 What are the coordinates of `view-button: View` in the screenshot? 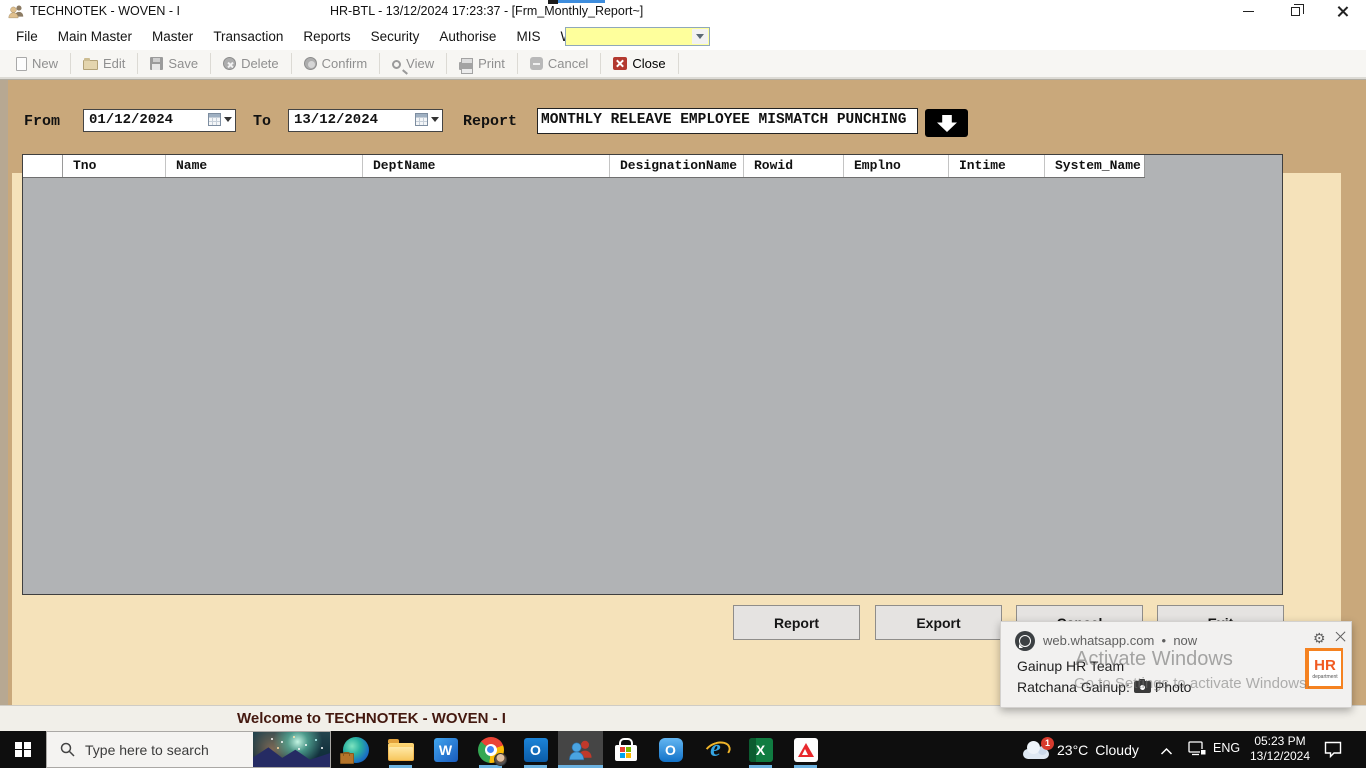 It's located at (413, 64).